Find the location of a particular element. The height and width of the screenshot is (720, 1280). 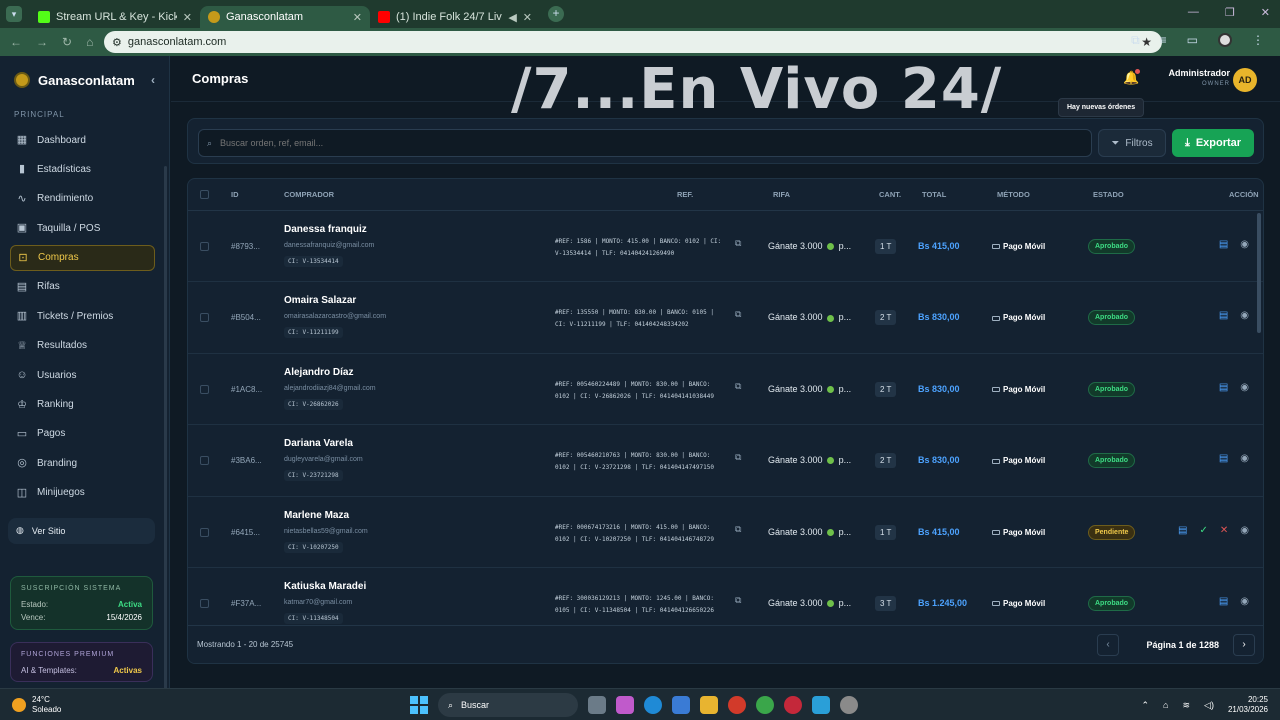

sidebar-item-rifas: ▤ Rifas is located at coordinates (82, 287).